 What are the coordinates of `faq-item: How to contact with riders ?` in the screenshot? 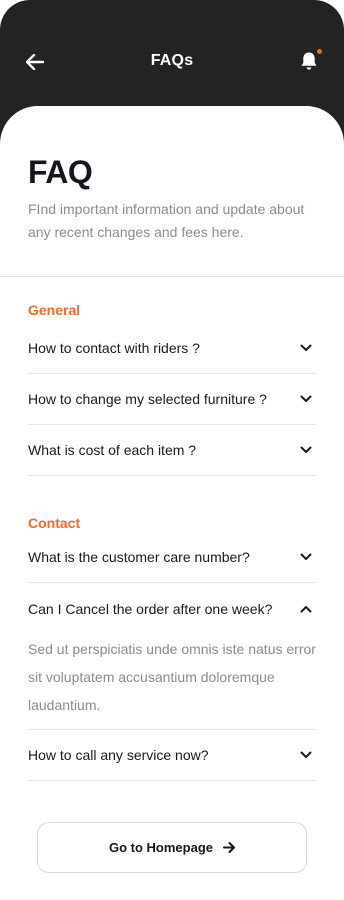 It's located at (172, 348).